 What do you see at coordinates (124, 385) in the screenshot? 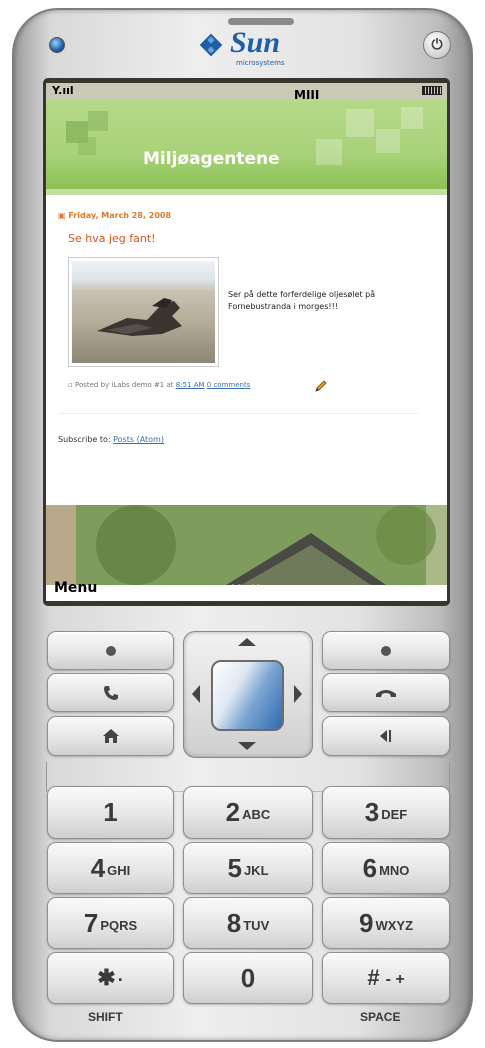
I see `footer-posted-by: Posted by iLabs demo #1 at` at bounding box center [124, 385].